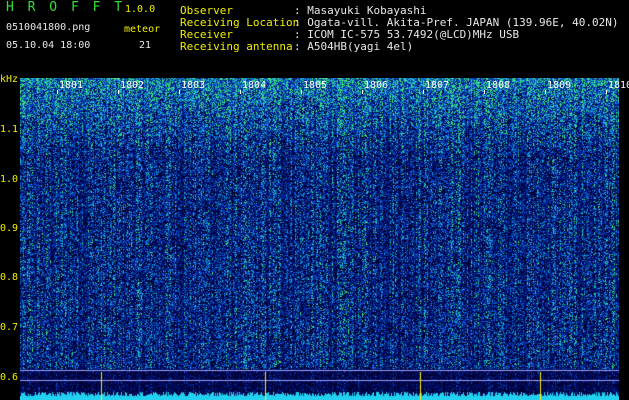 This screenshot has width=629, height=400. Describe the element at coordinates (145, 45) in the screenshot. I see `meteor-count: 21` at that location.